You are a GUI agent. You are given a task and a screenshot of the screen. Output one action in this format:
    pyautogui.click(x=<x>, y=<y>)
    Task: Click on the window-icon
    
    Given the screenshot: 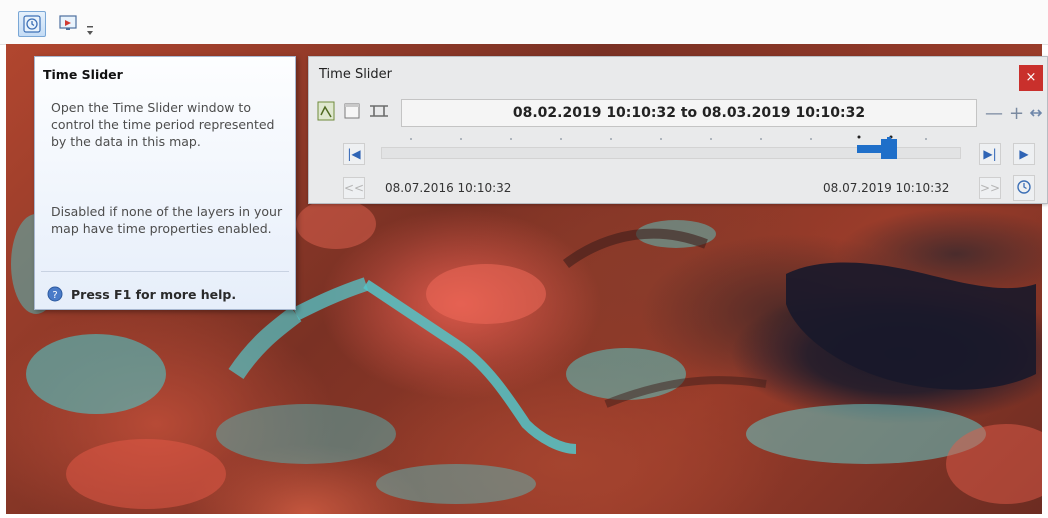 What is the action you would take?
    pyautogui.click(x=352, y=111)
    